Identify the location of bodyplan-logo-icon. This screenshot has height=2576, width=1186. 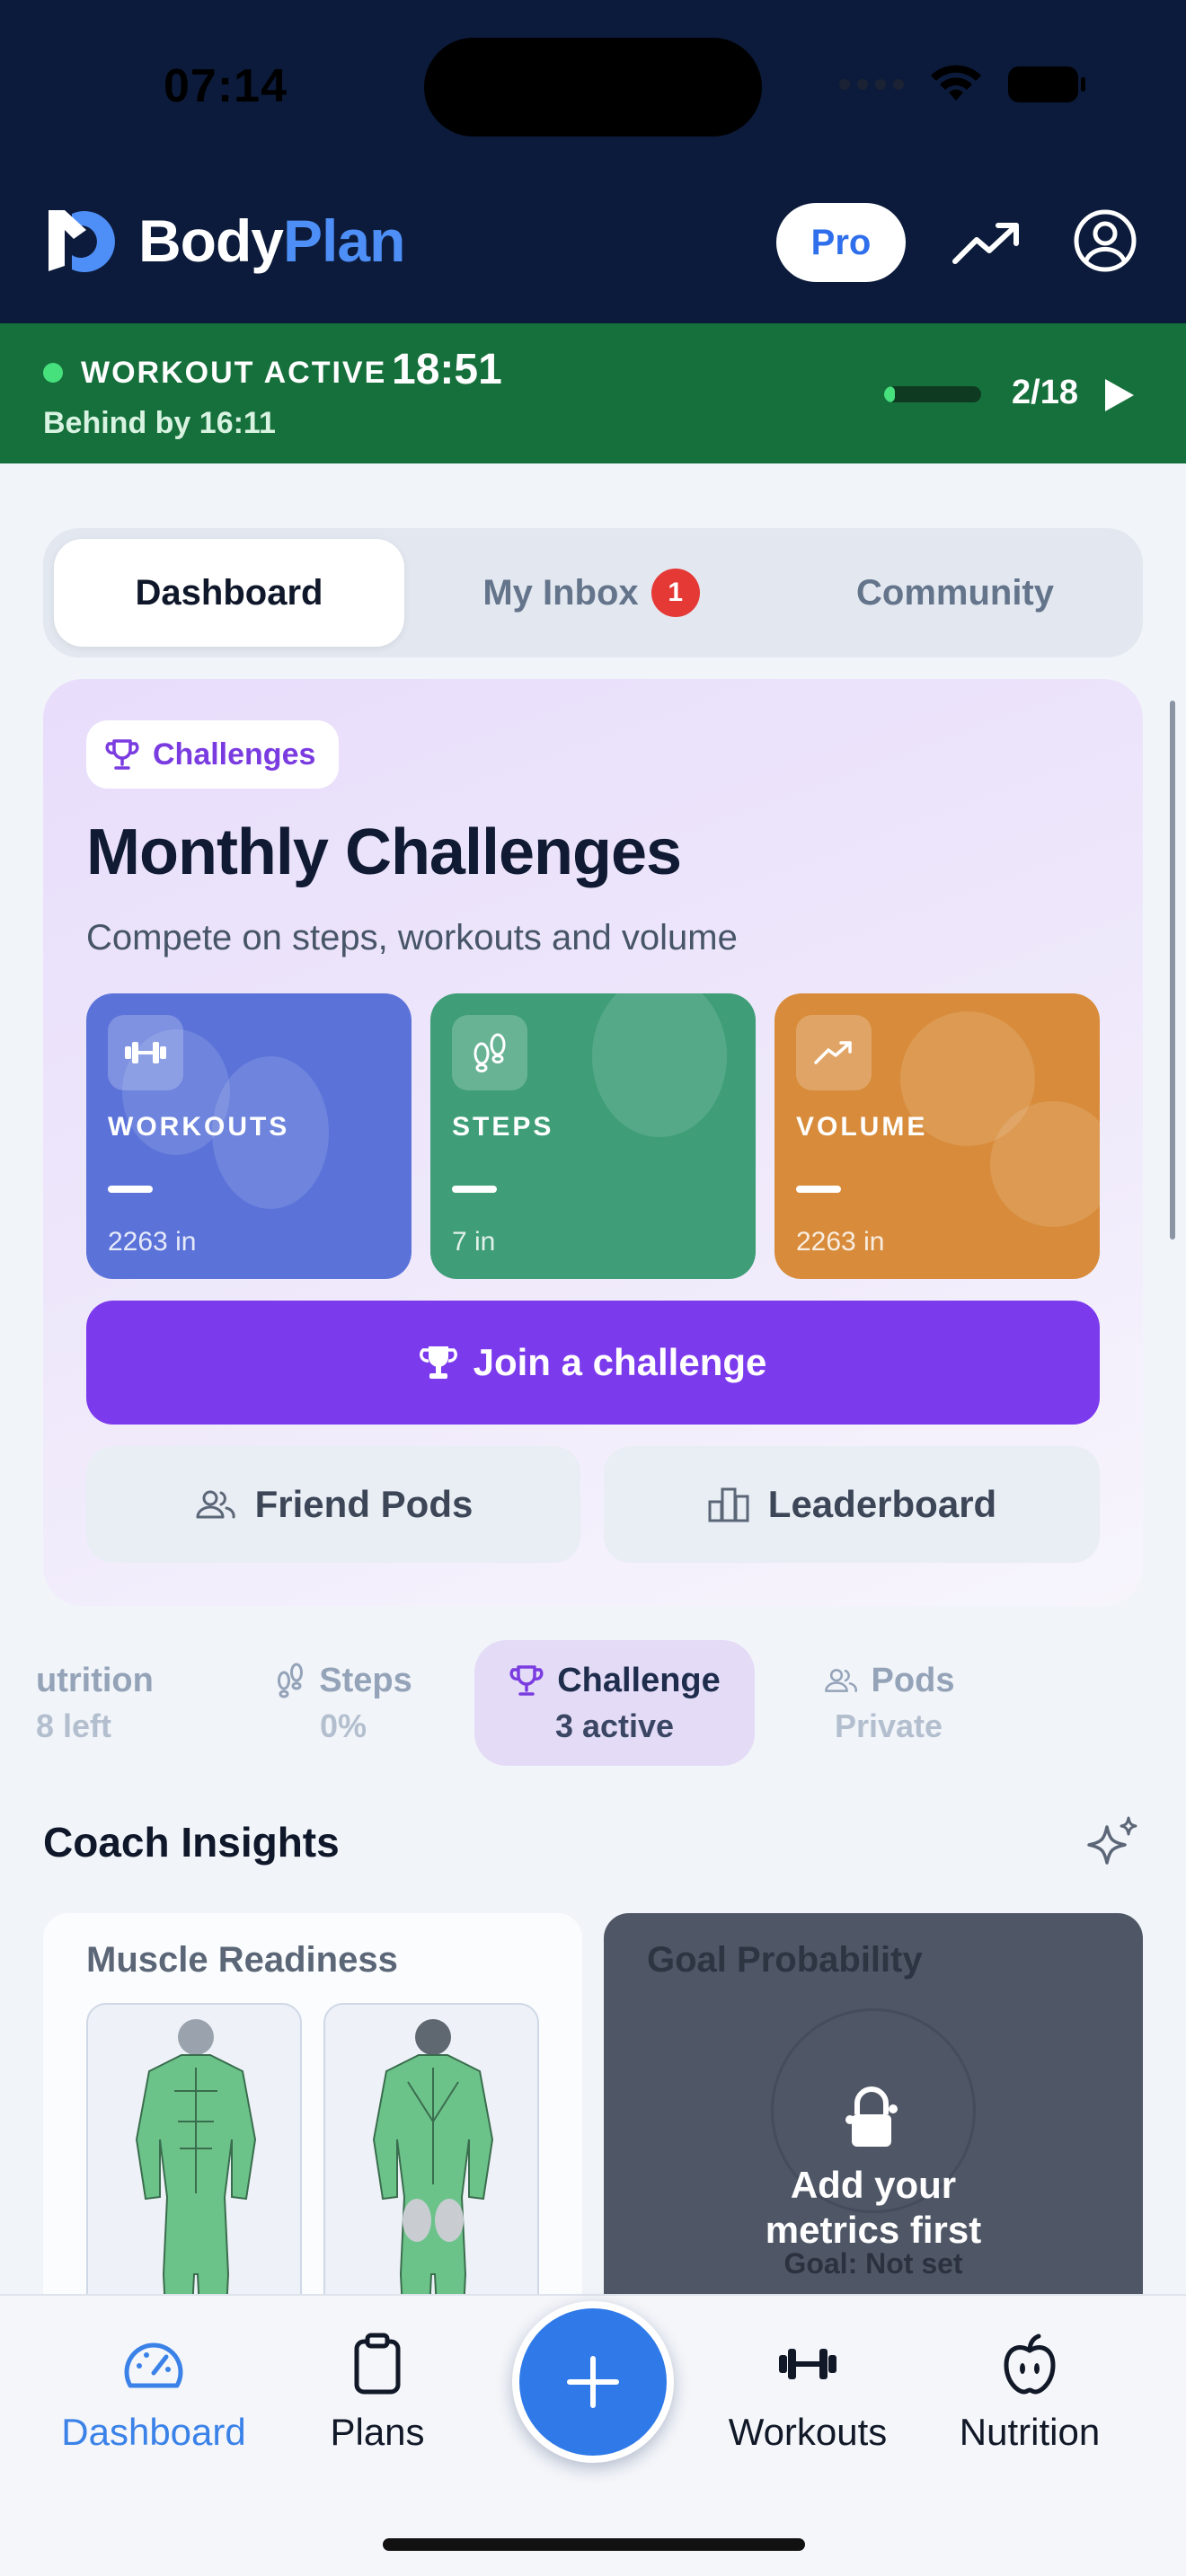
(82, 241).